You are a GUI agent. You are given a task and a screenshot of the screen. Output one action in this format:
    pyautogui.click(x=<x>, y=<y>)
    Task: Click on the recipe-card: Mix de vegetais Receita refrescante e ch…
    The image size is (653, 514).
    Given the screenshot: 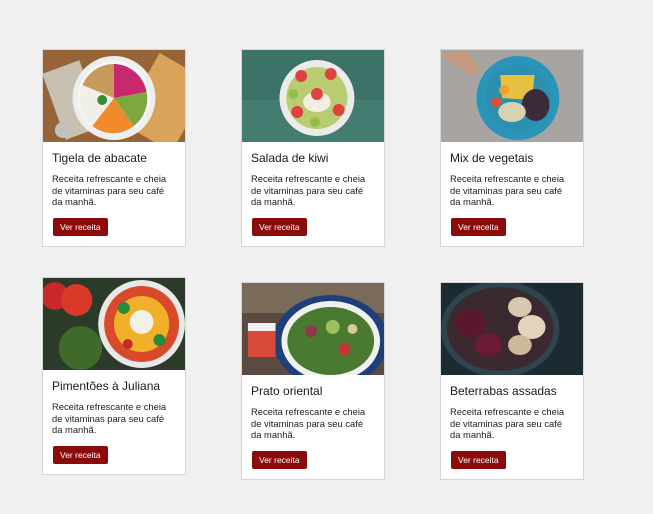 What is the action you would take?
    pyautogui.click(x=512, y=148)
    